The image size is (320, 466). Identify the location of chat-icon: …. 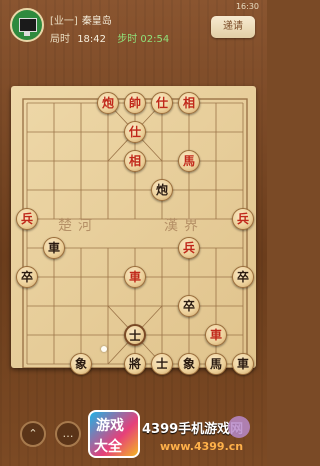
(68, 434).